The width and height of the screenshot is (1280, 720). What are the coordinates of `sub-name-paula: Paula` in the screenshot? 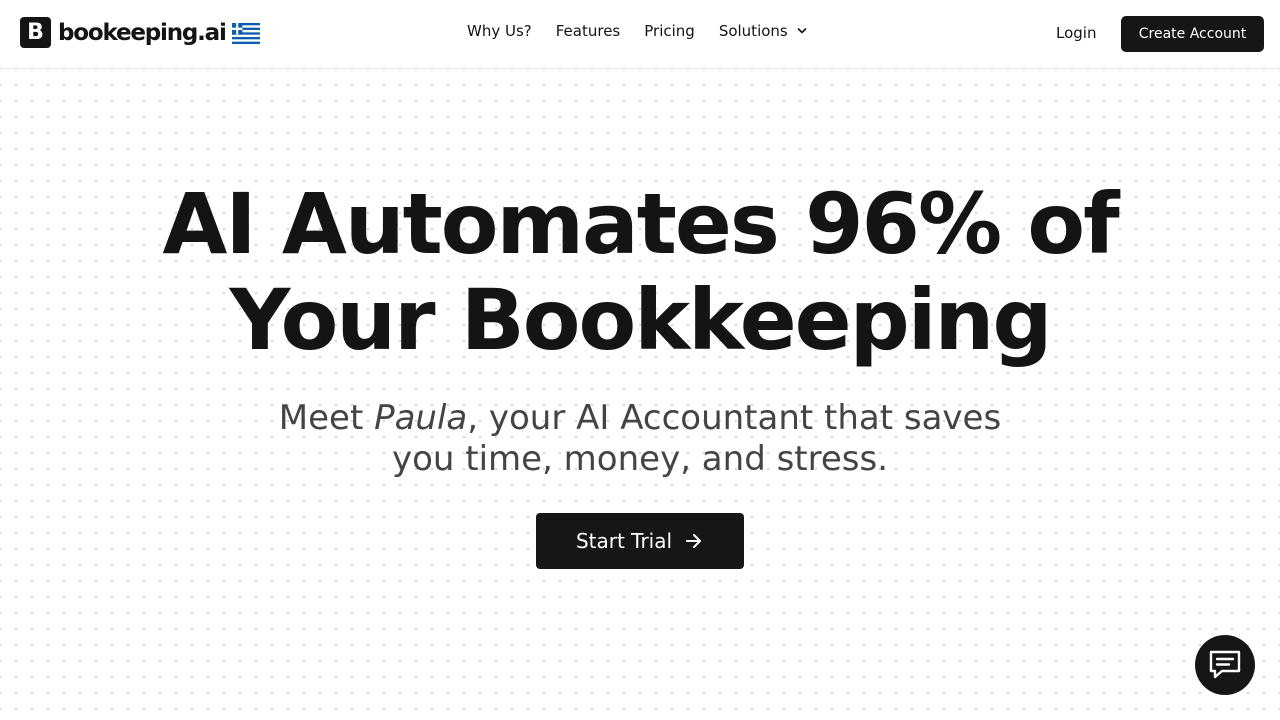 It's located at (421, 418).